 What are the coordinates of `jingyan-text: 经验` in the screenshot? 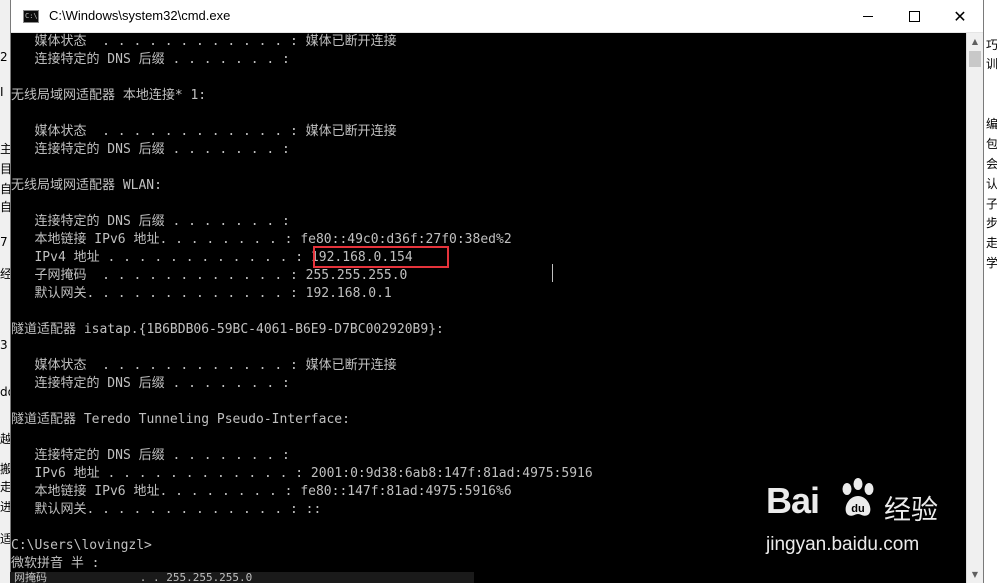 It's located at (911, 510).